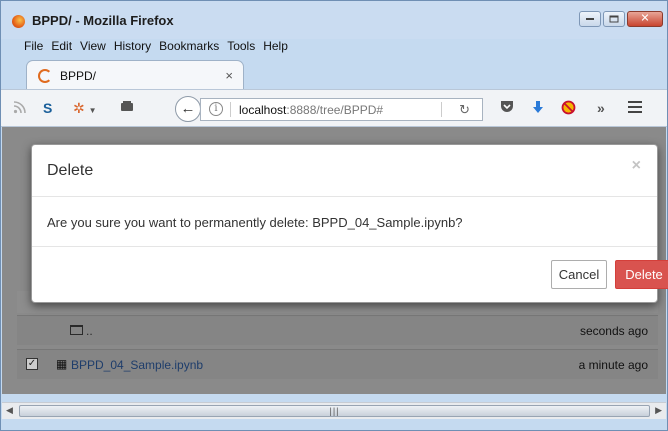 Image resolution: width=668 pixels, height=431 pixels. I want to click on blocker-icon, so click(568, 109).